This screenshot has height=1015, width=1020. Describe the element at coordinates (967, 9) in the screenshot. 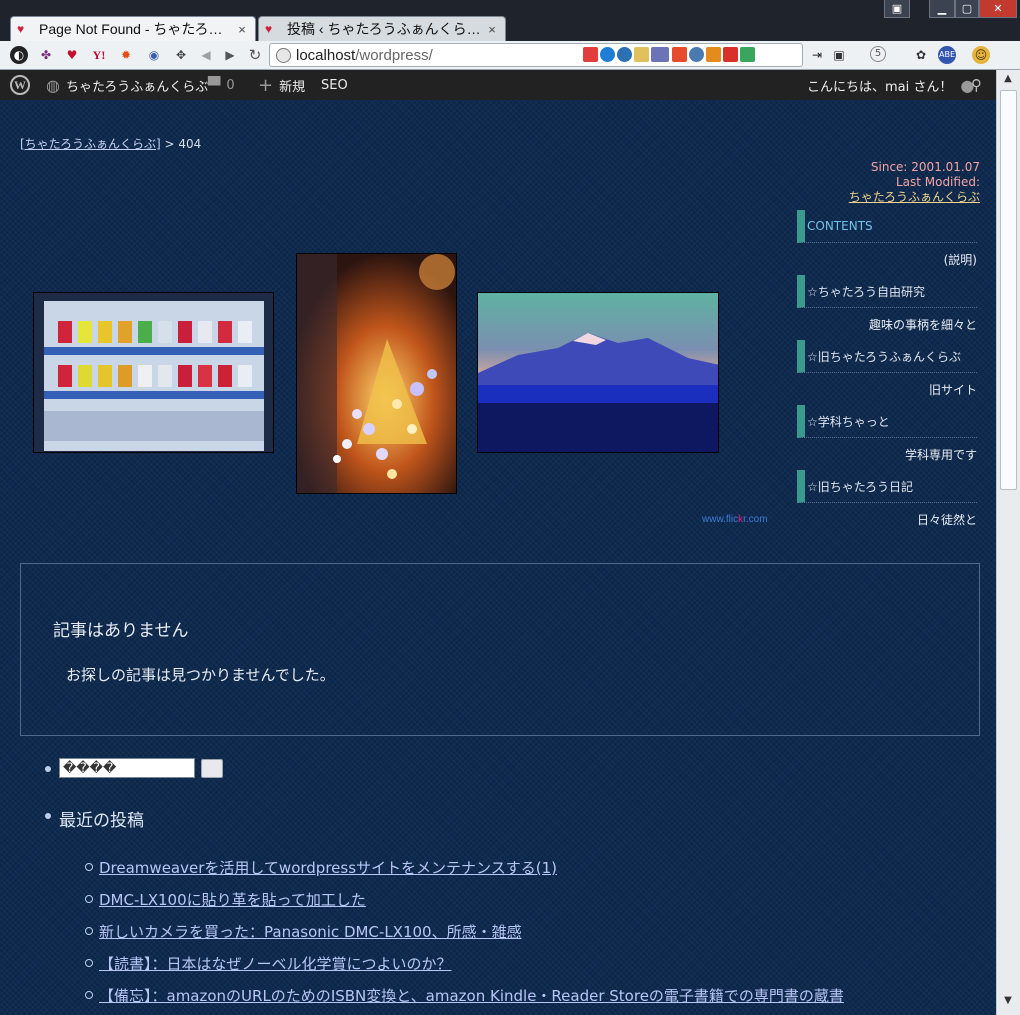

I see `maximize-button: ▢` at that location.